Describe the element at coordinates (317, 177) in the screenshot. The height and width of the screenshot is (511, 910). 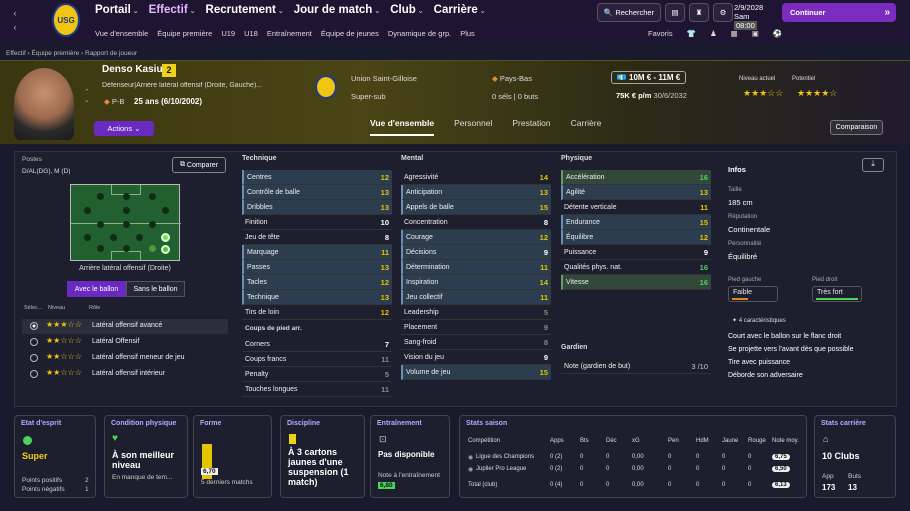
I see `attribute-row: Centres 12` at that location.